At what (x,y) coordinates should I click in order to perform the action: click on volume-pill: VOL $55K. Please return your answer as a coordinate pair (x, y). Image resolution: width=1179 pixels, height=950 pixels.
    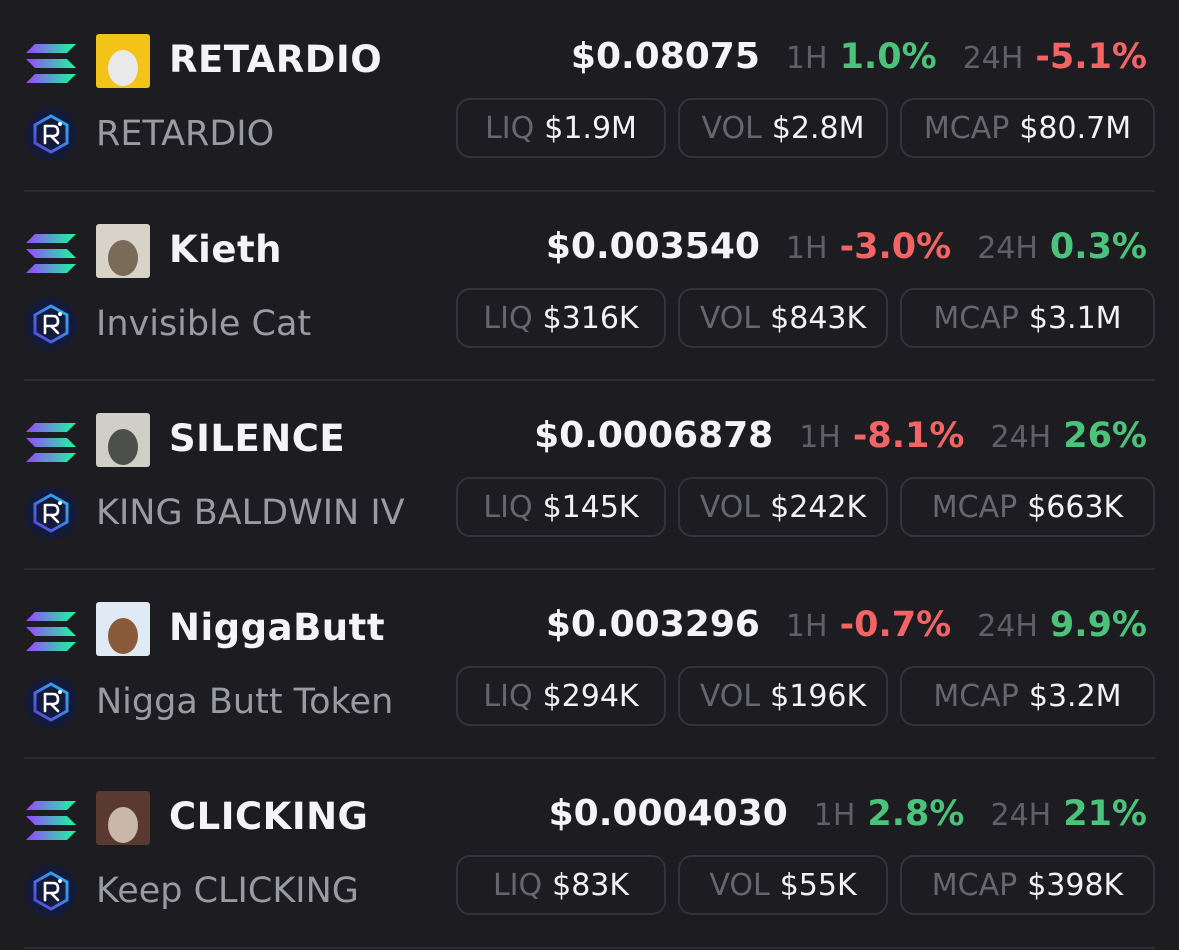
    Looking at the image, I should click on (783, 885).